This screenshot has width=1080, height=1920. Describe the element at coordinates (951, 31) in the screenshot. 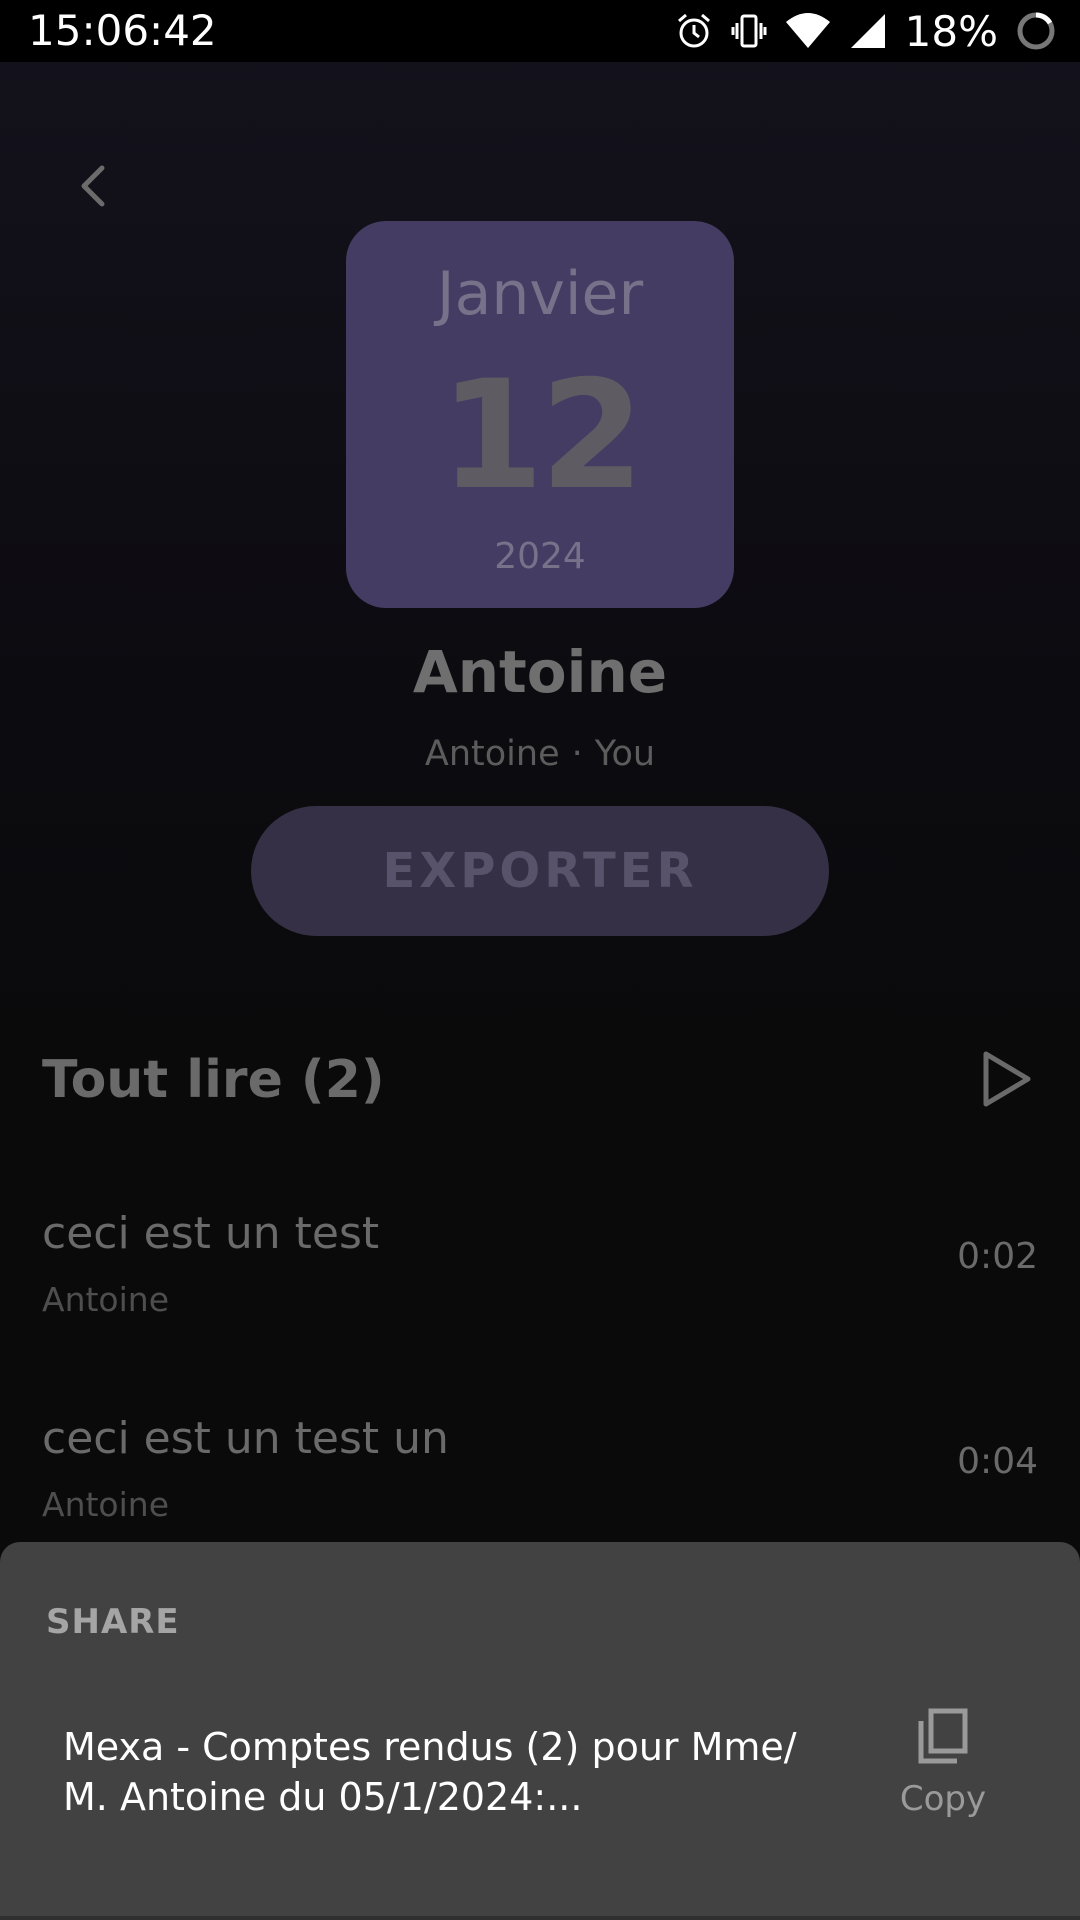

I see `battery-percent: 18%` at that location.